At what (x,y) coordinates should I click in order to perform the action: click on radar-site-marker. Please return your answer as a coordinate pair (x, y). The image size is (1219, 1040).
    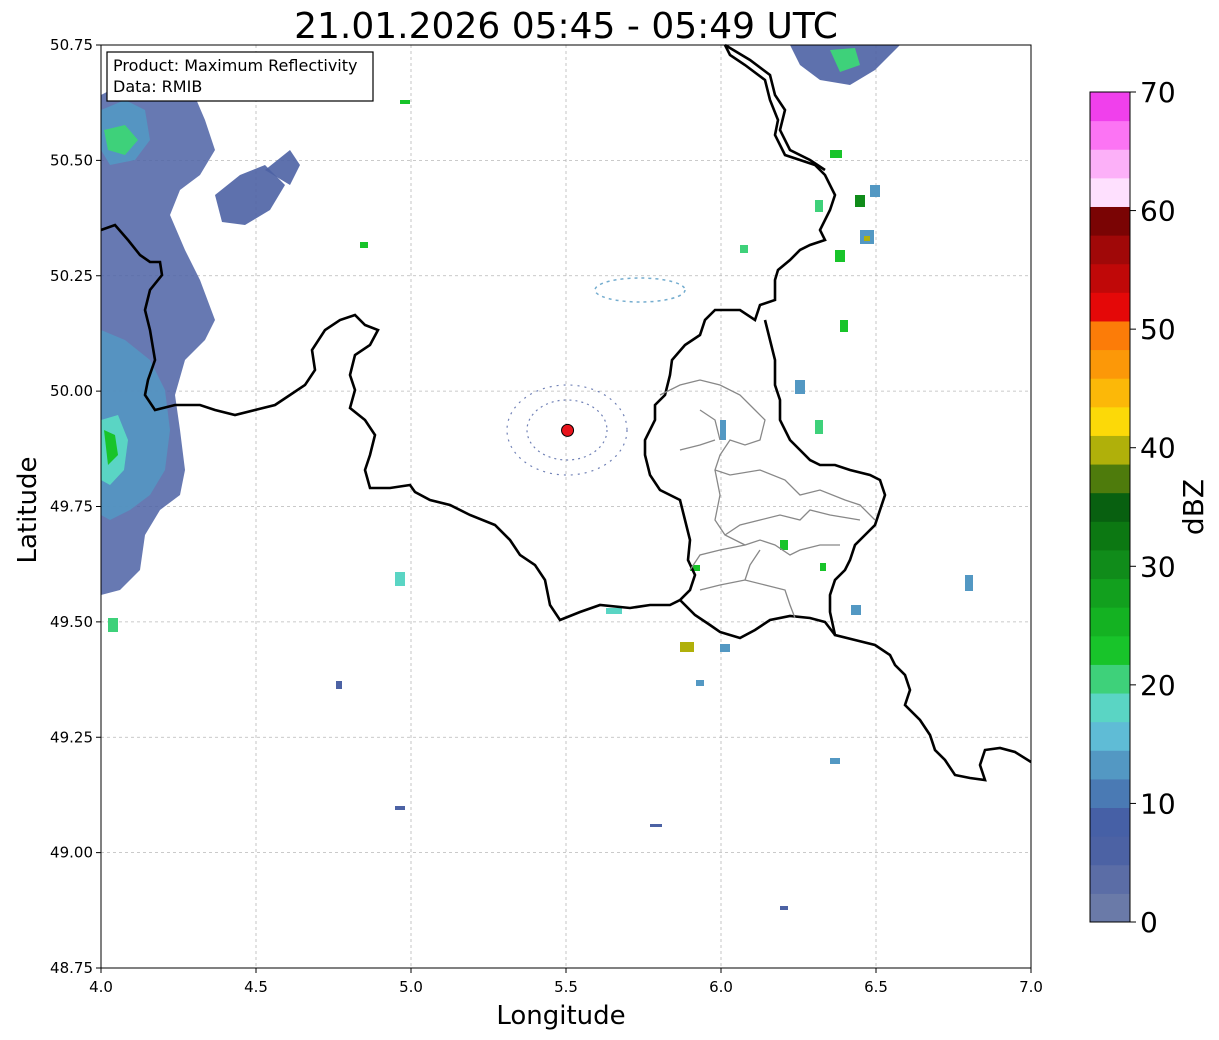
    Looking at the image, I should click on (568, 430).